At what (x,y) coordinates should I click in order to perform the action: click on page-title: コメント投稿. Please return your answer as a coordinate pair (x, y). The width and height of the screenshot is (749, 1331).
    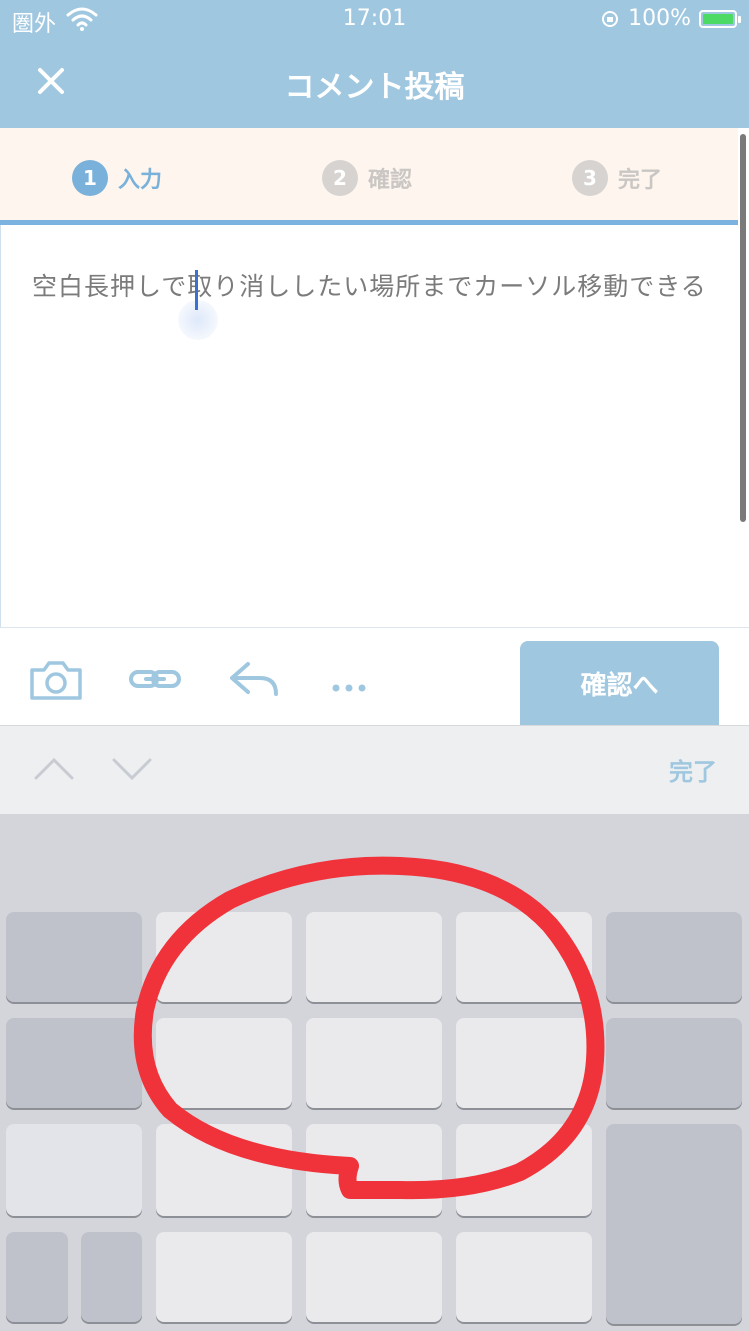
    Looking at the image, I should click on (374, 87).